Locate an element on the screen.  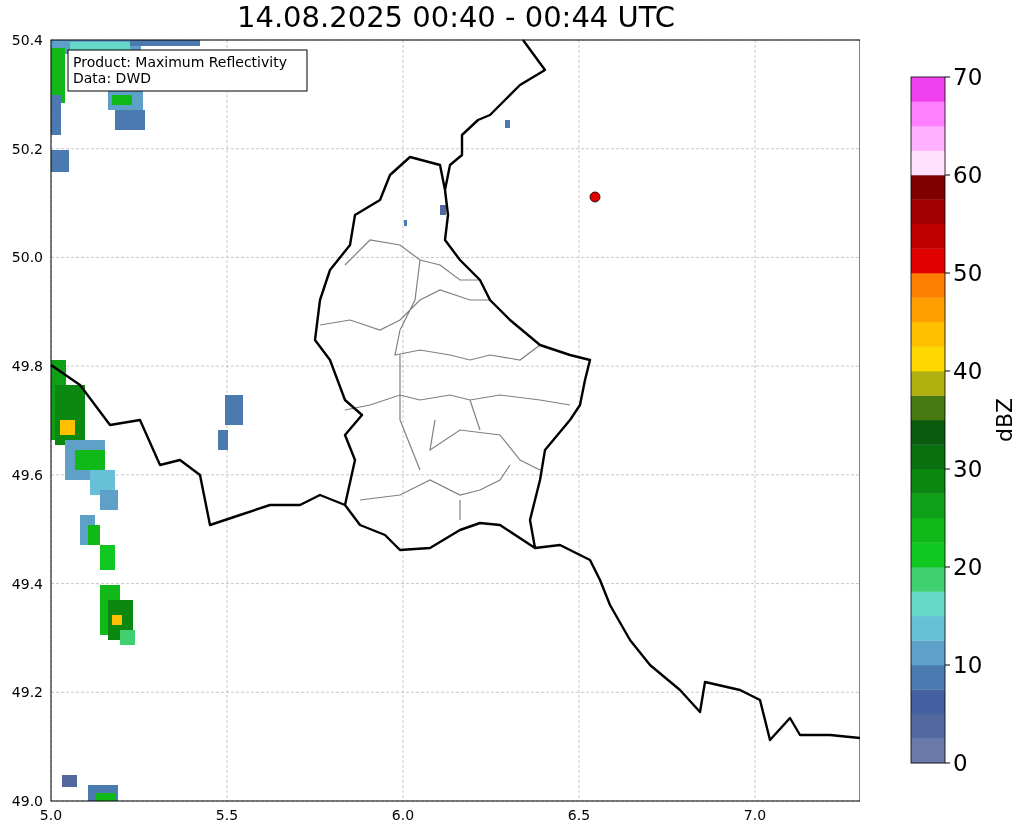
y-tick-label: 50.4 is located at coordinates (27, 40).